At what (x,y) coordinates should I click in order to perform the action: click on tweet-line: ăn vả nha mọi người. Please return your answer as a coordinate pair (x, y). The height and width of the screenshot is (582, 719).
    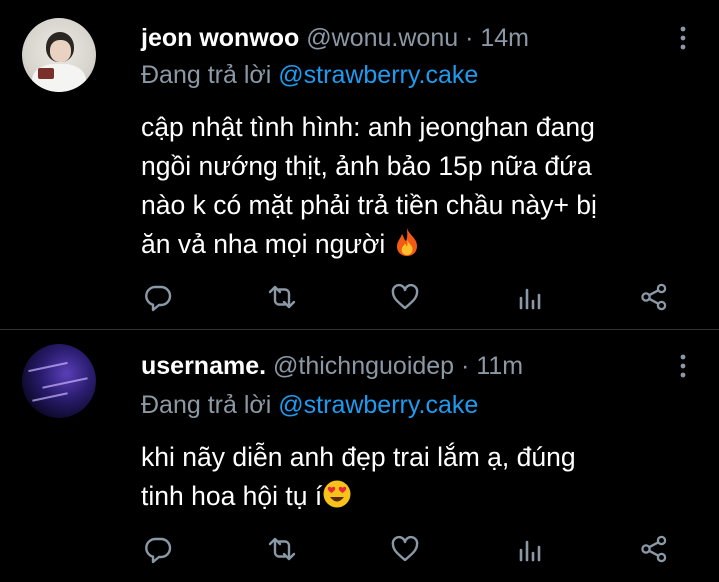
    Looking at the image, I should click on (263, 244).